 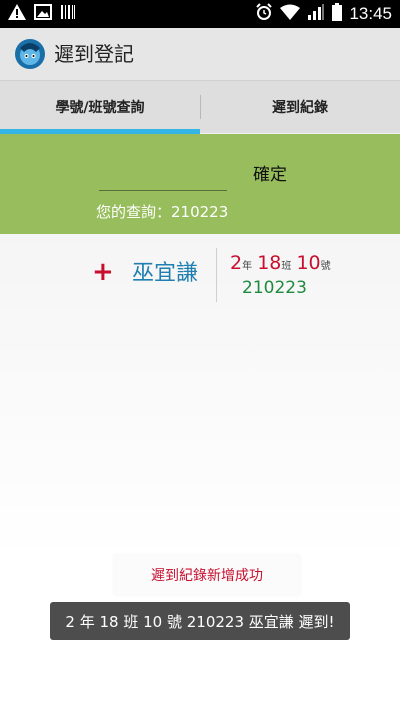 I want to click on success-toast-text: 遲到紀錄新增成功, so click(x=207, y=576).